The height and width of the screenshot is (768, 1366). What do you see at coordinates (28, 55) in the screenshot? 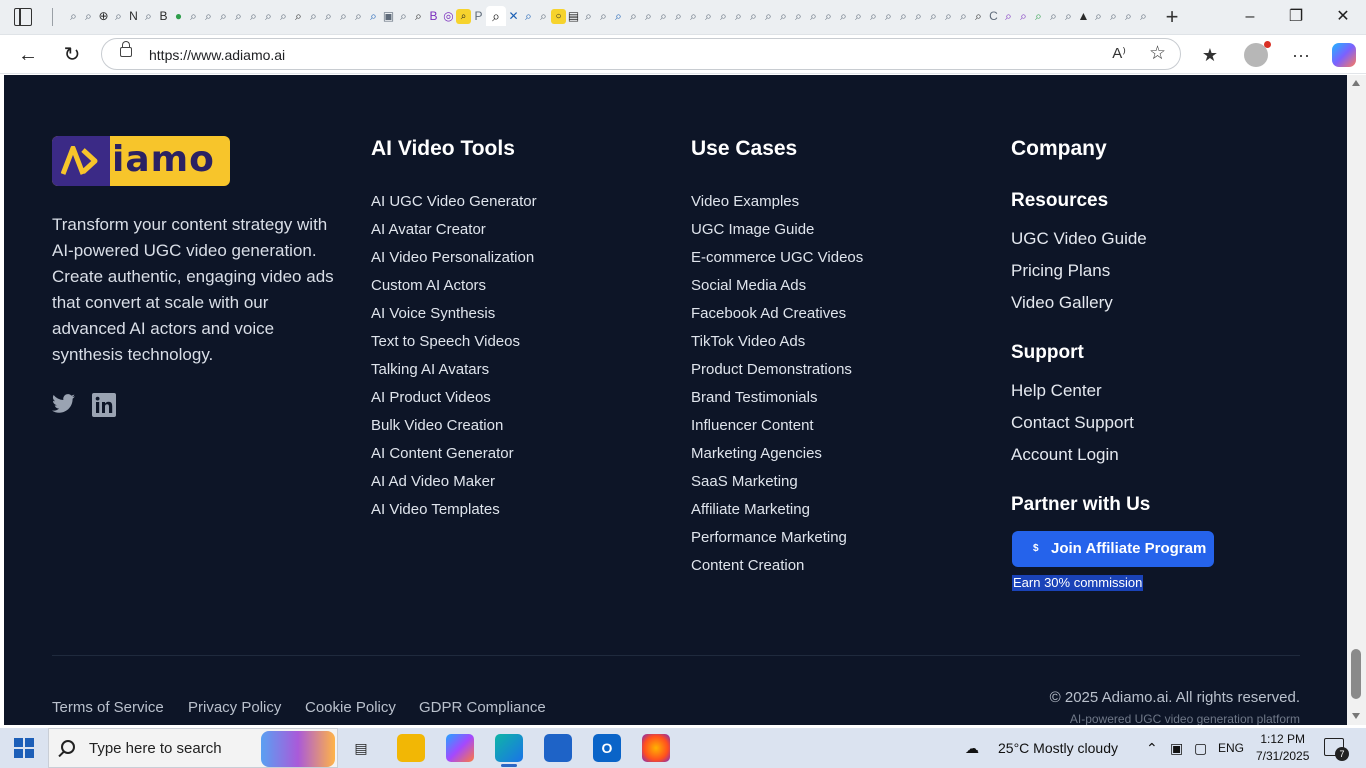
I see `back-button: ←` at bounding box center [28, 55].